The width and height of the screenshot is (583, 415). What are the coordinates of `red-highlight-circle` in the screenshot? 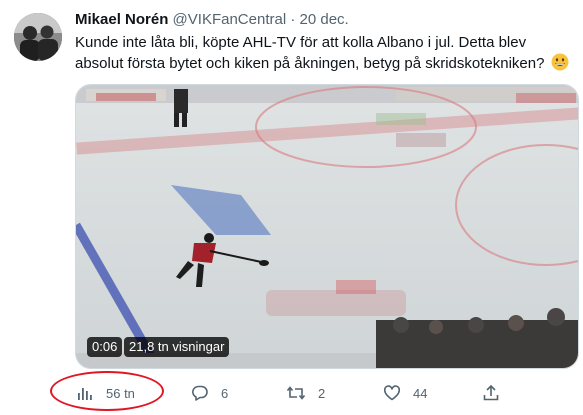 It's located at (107, 391).